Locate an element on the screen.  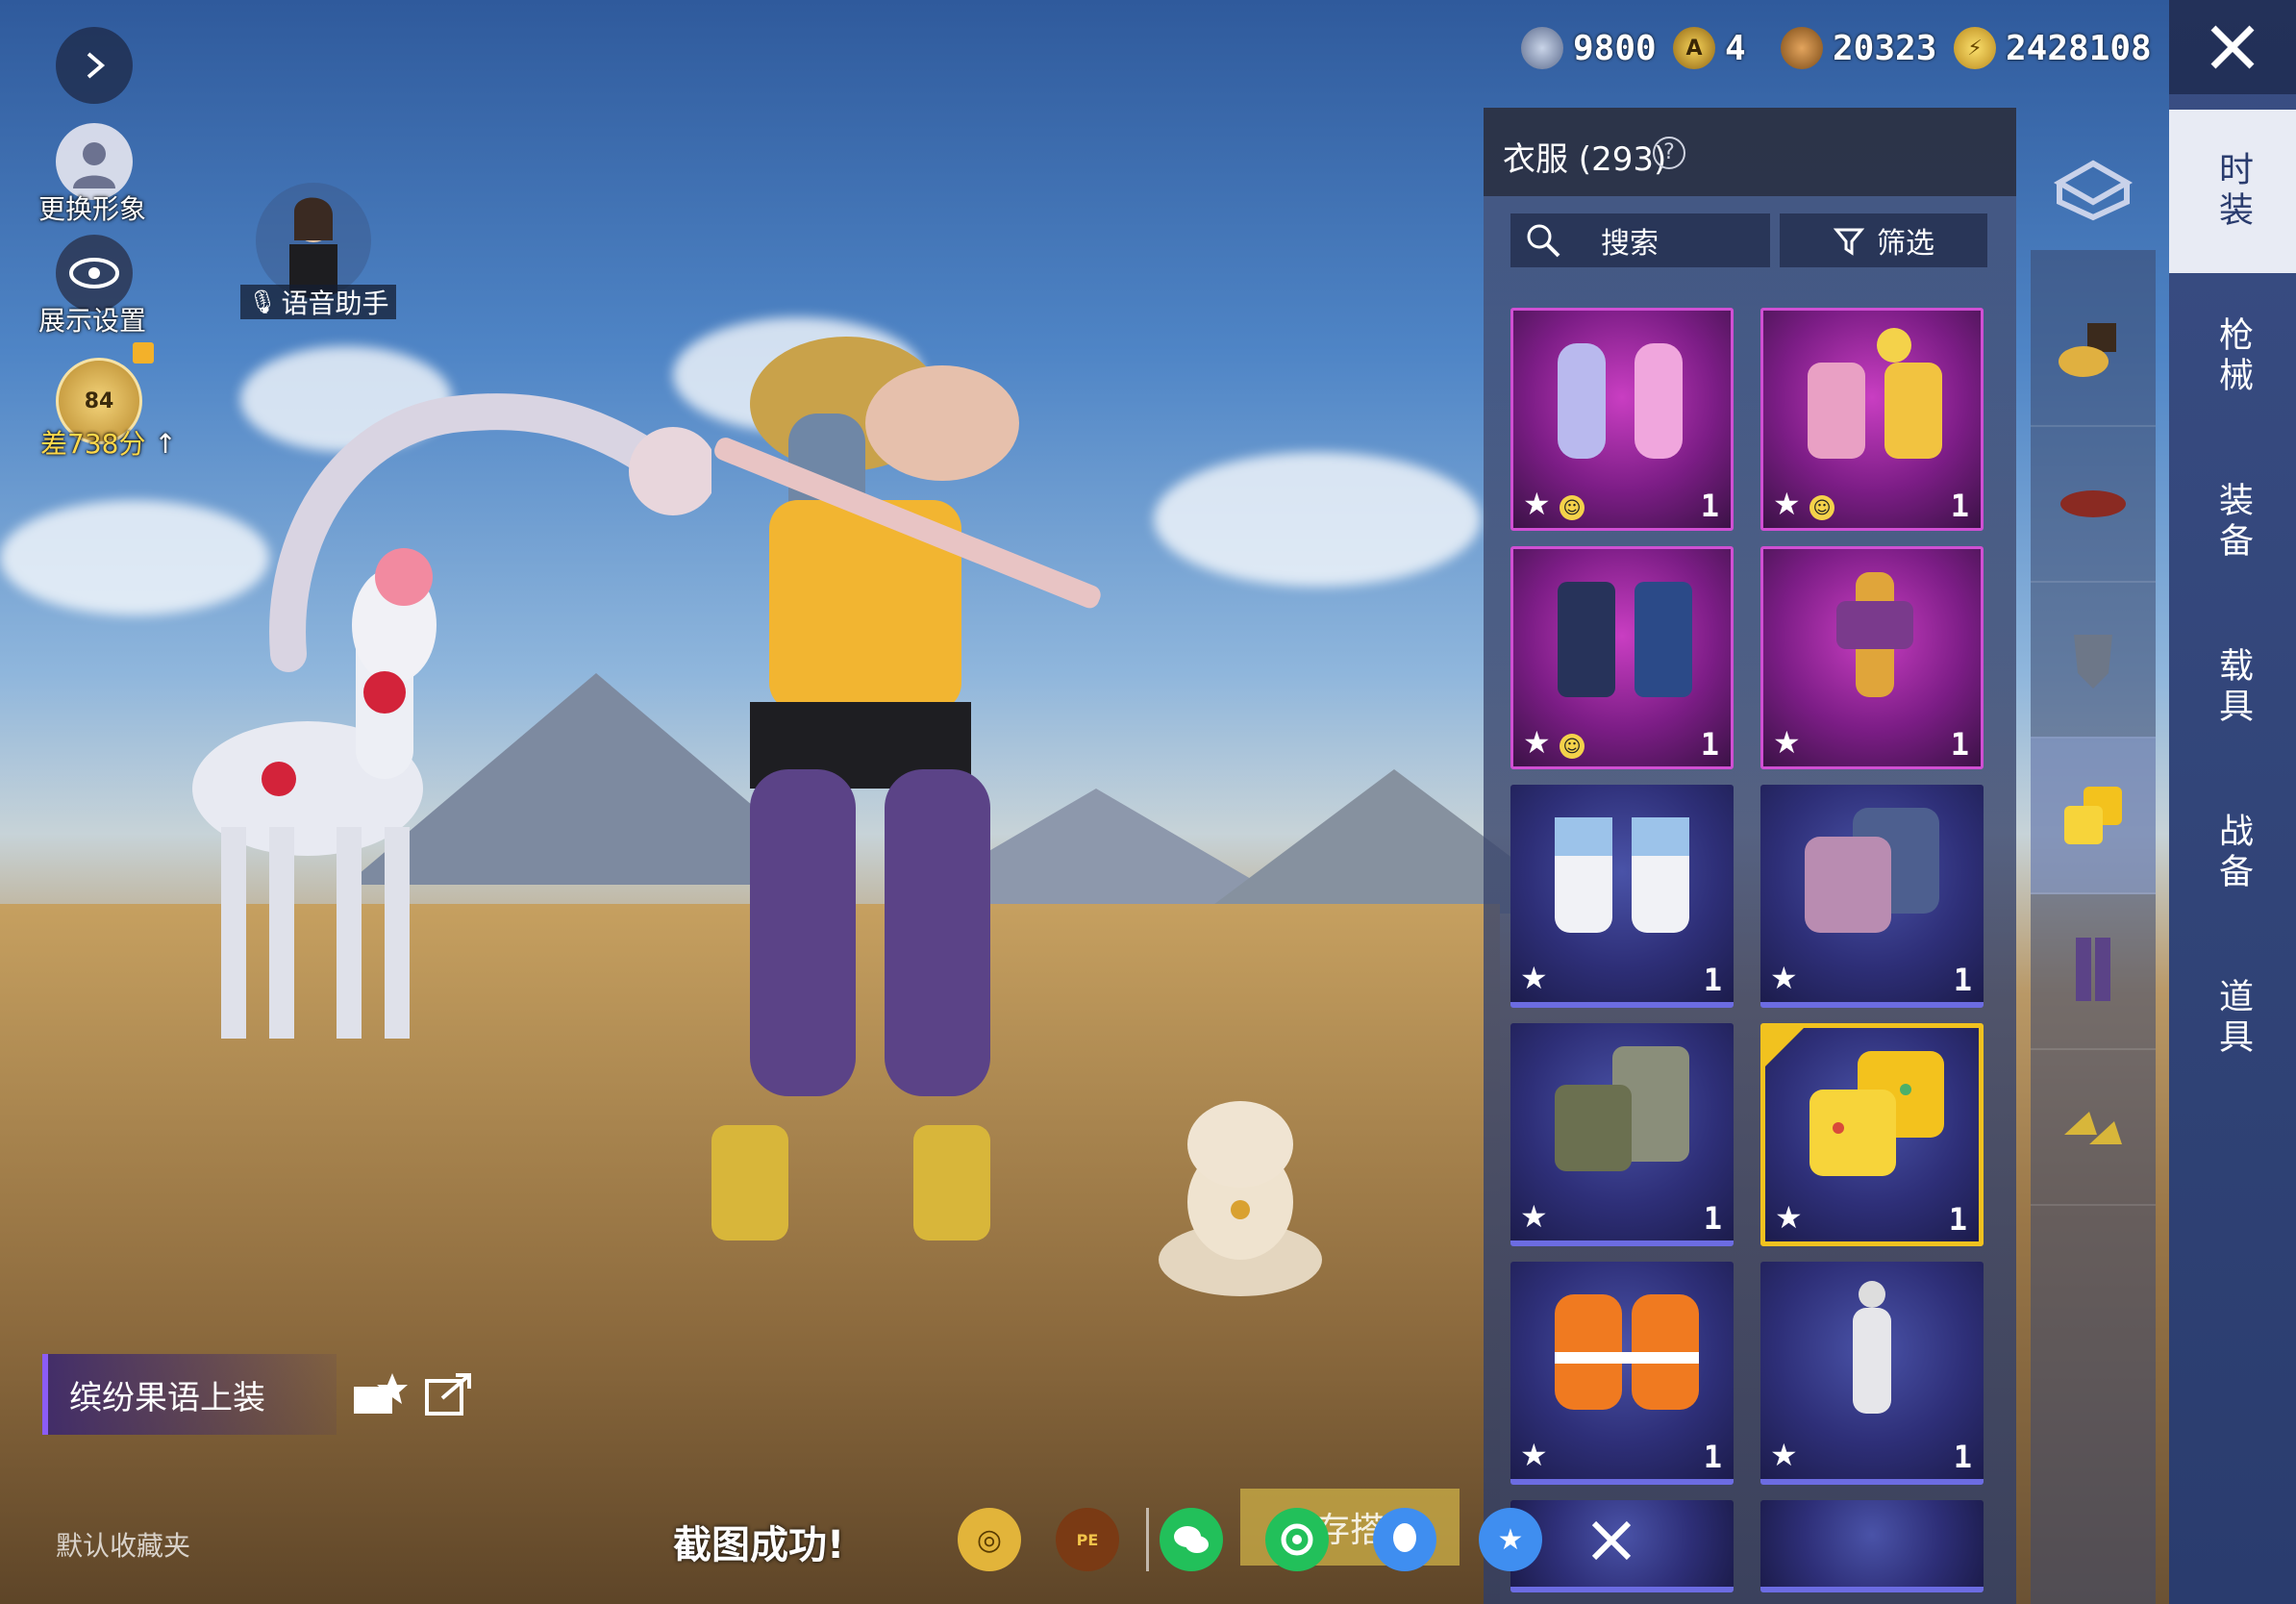
mask-category-icon is located at coordinates (2093, 662).